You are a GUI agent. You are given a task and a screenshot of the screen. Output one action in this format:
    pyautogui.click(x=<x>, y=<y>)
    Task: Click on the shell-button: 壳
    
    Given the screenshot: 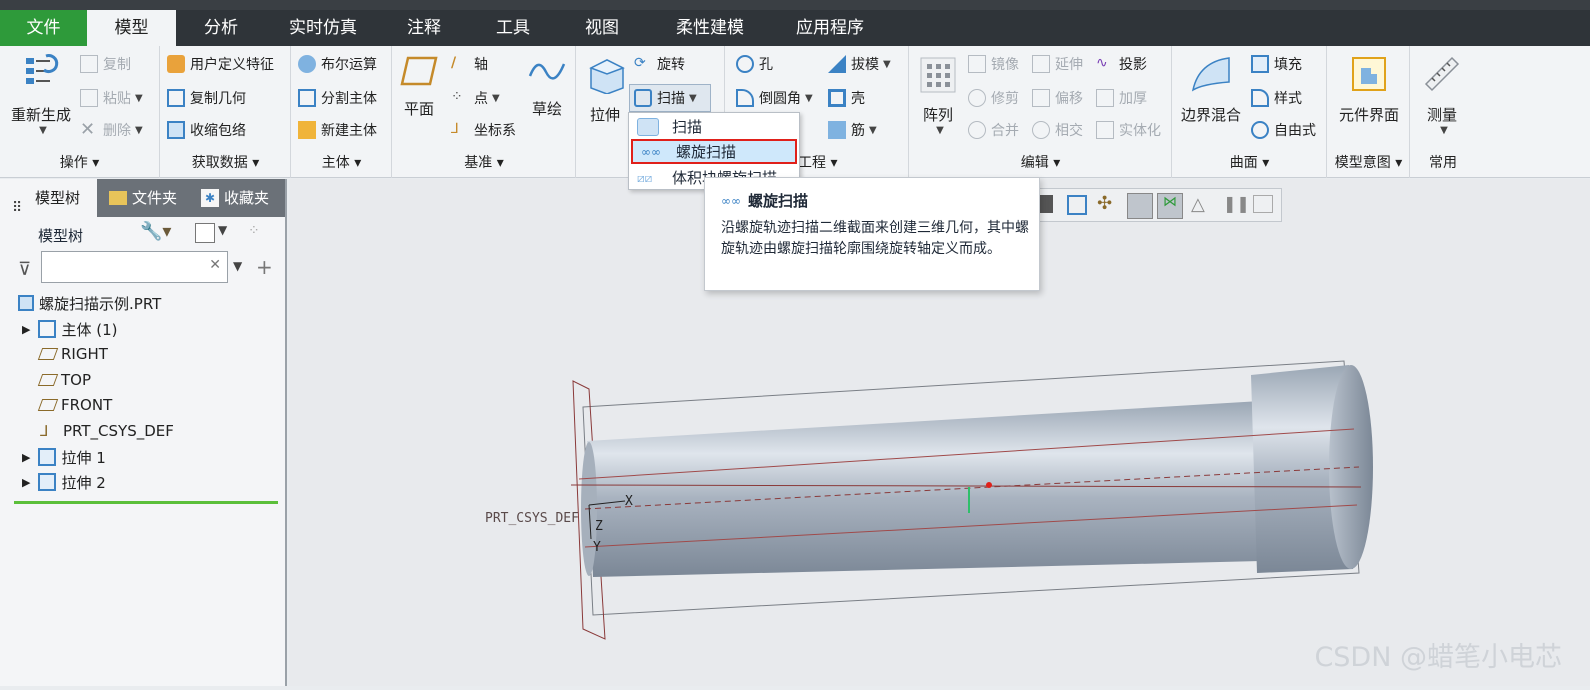 What is the action you would take?
    pyautogui.click(x=846, y=98)
    